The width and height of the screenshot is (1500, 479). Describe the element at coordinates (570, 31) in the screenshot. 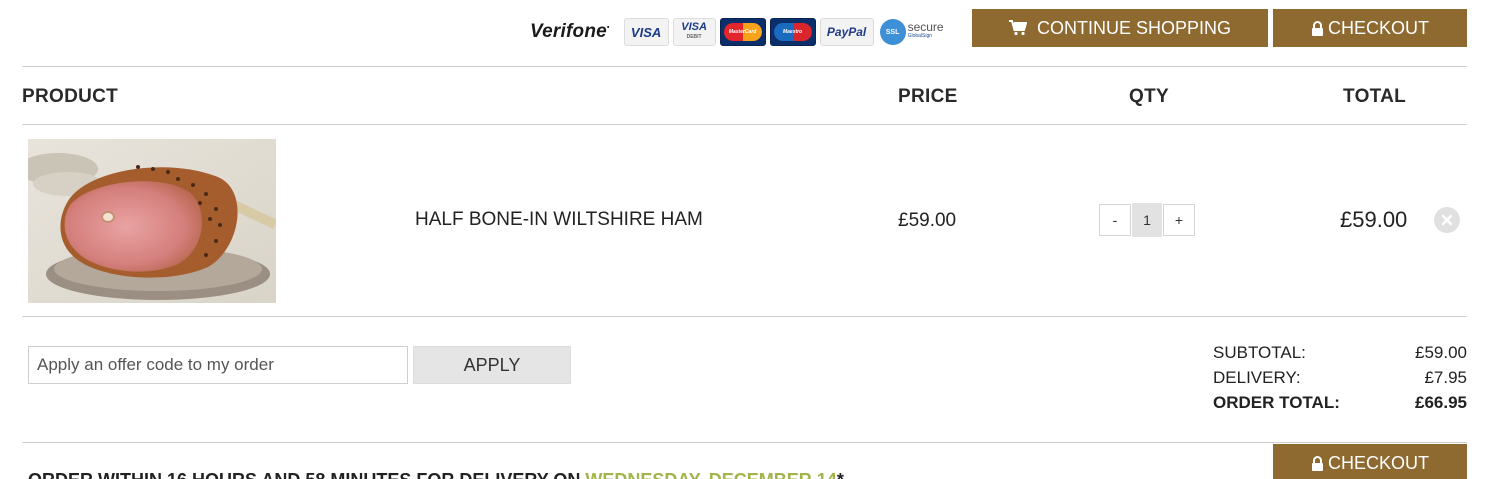

I see `verifone-logo: Verifone•` at that location.